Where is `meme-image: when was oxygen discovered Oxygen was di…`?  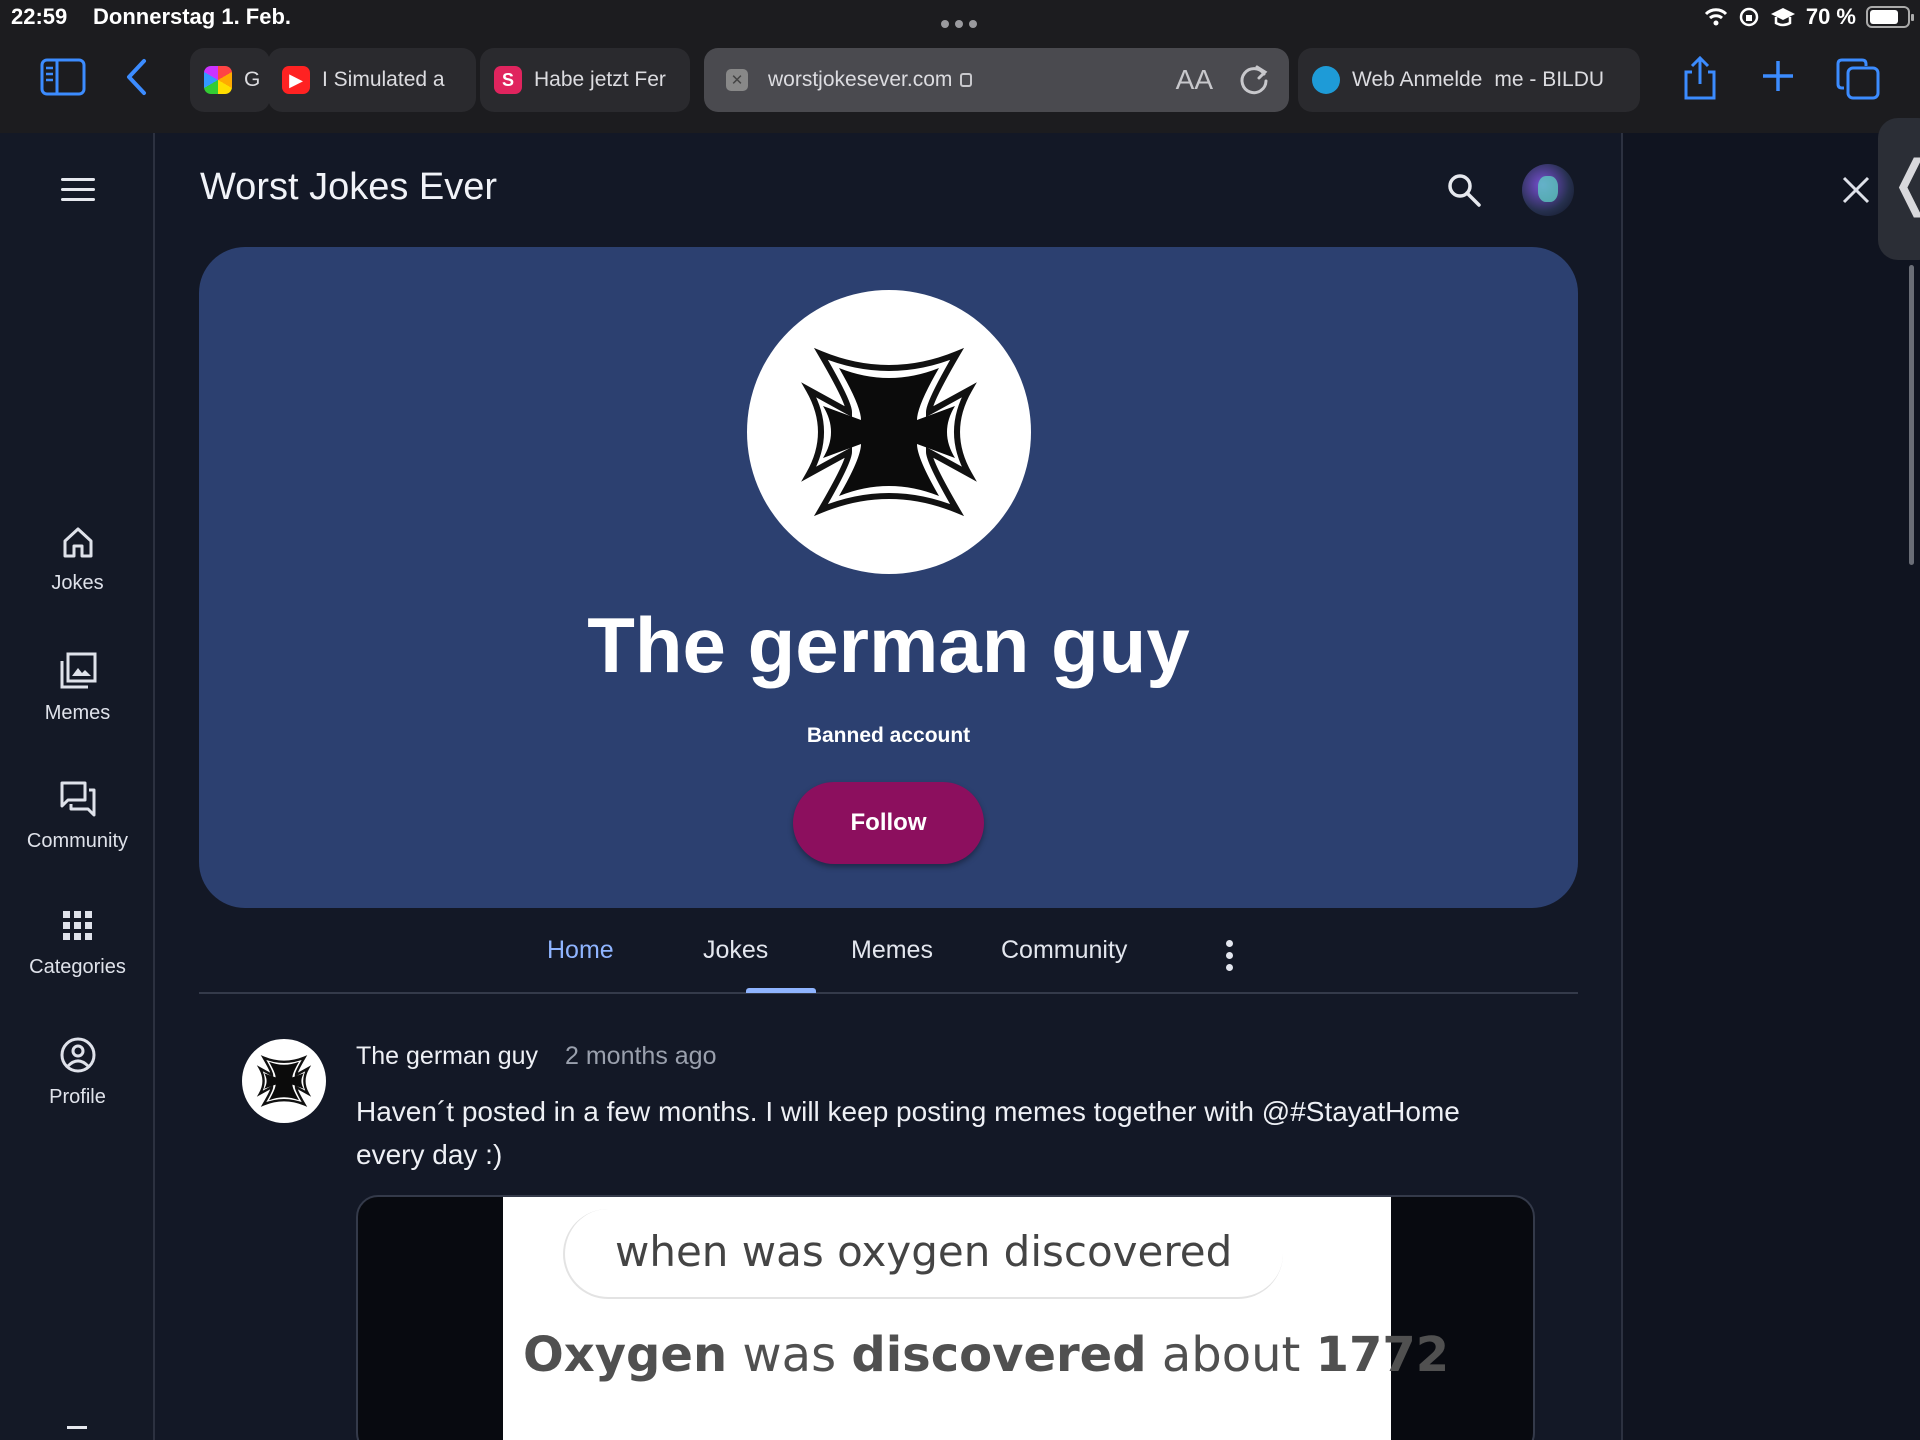
meme-image: when was oxygen discovered Oxygen was di… is located at coordinates (976, 1318).